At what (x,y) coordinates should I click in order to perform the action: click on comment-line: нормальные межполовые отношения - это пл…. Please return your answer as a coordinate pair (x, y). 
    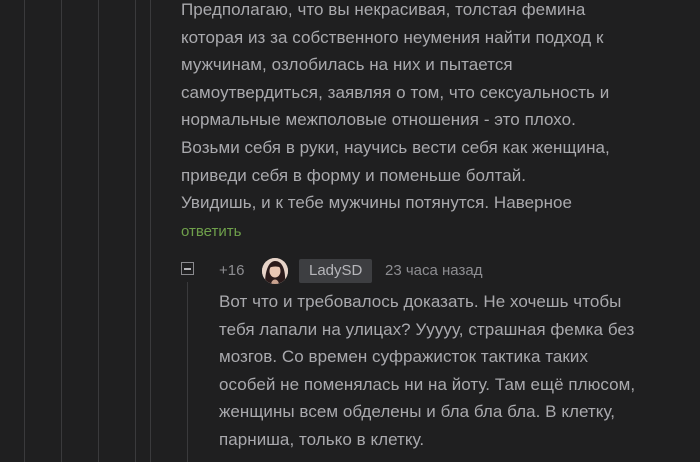
    Looking at the image, I should click on (378, 120).